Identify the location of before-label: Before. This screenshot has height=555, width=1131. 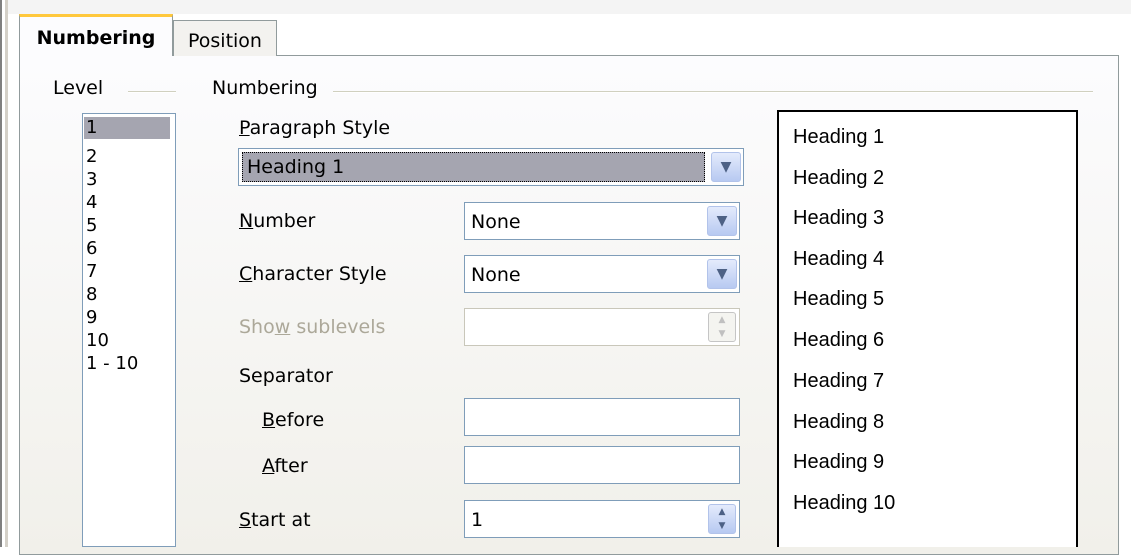
(293, 420).